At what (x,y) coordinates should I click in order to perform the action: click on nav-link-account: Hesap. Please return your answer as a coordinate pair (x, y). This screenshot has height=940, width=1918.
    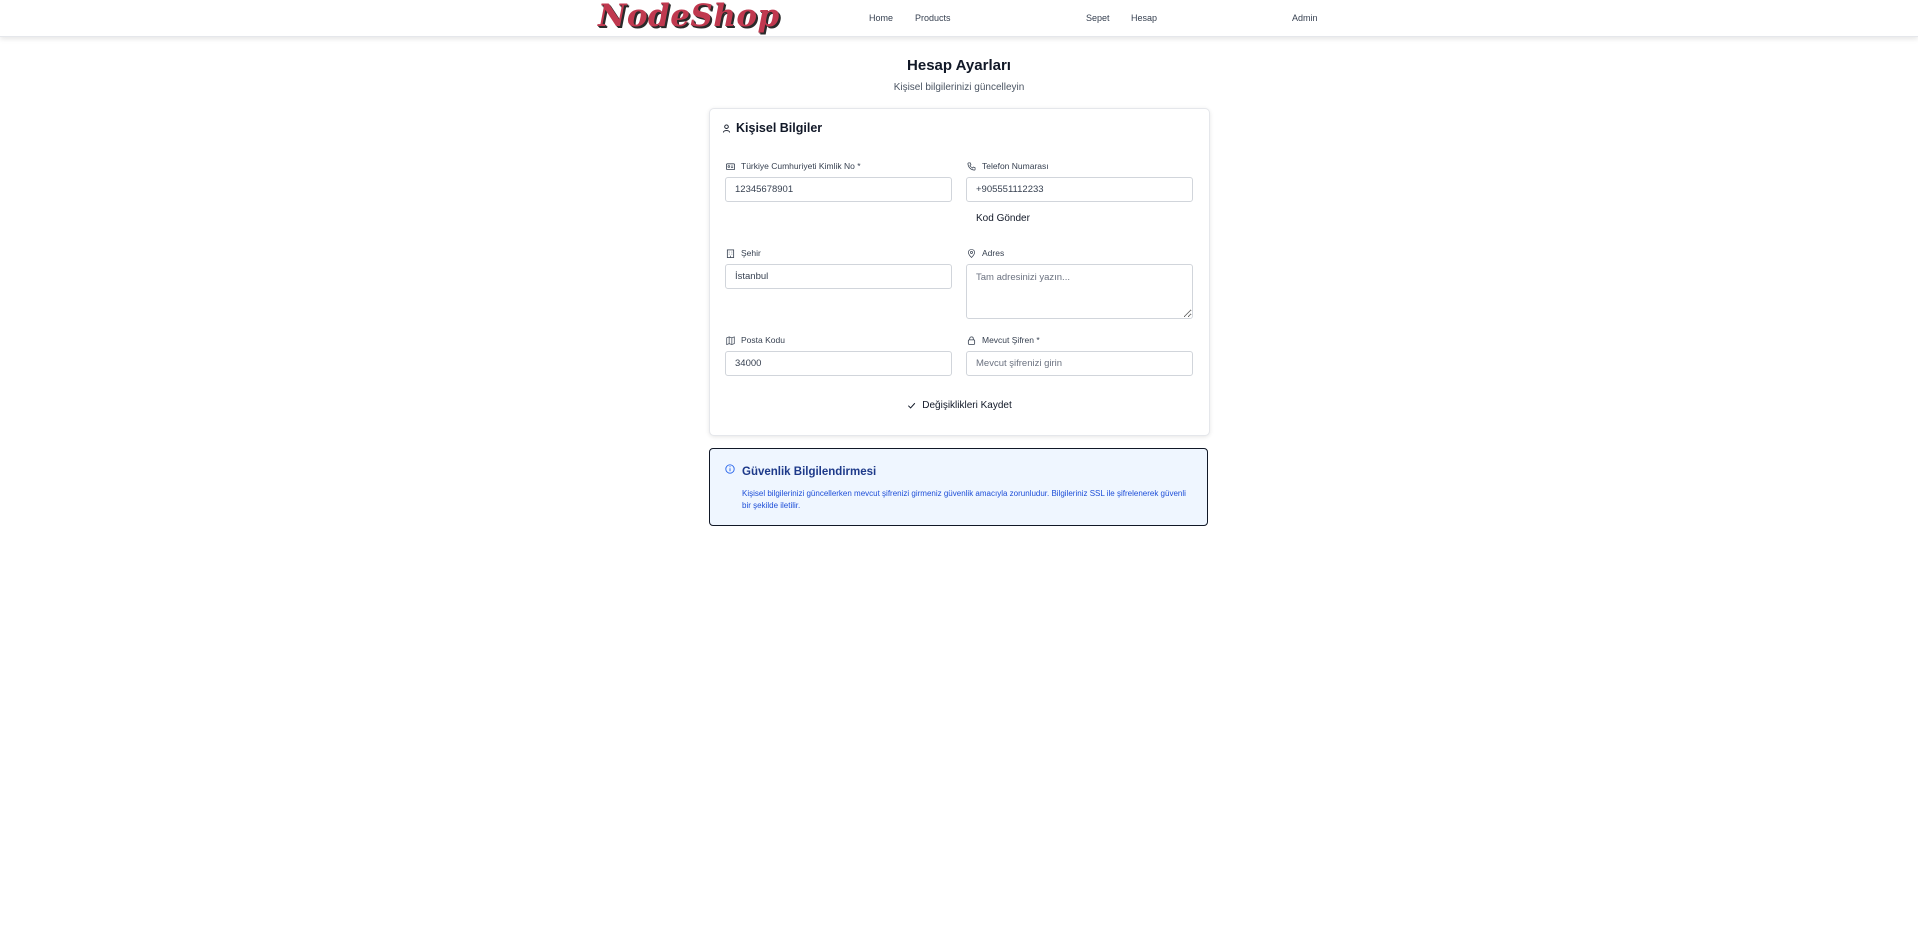
    Looking at the image, I should click on (1144, 18).